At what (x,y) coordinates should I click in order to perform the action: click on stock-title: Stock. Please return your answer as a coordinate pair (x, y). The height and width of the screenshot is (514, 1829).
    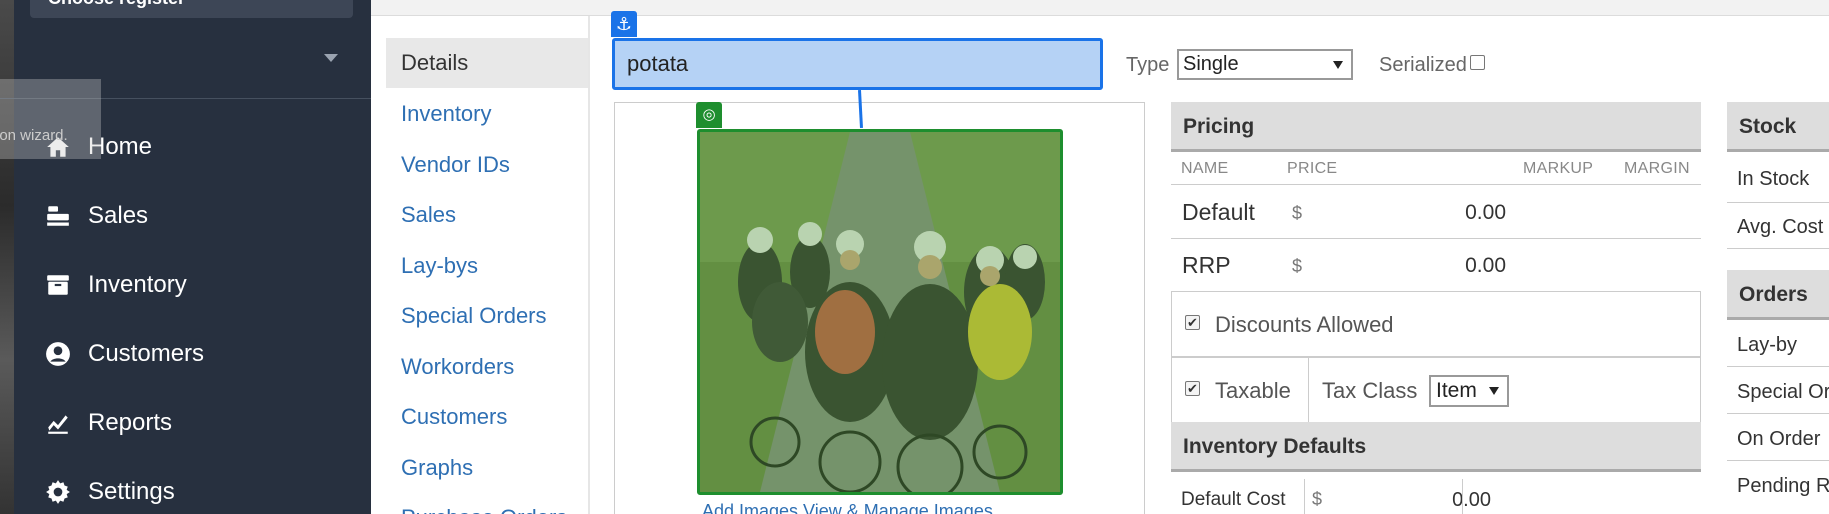
    Looking at the image, I should click on (1778, 127).